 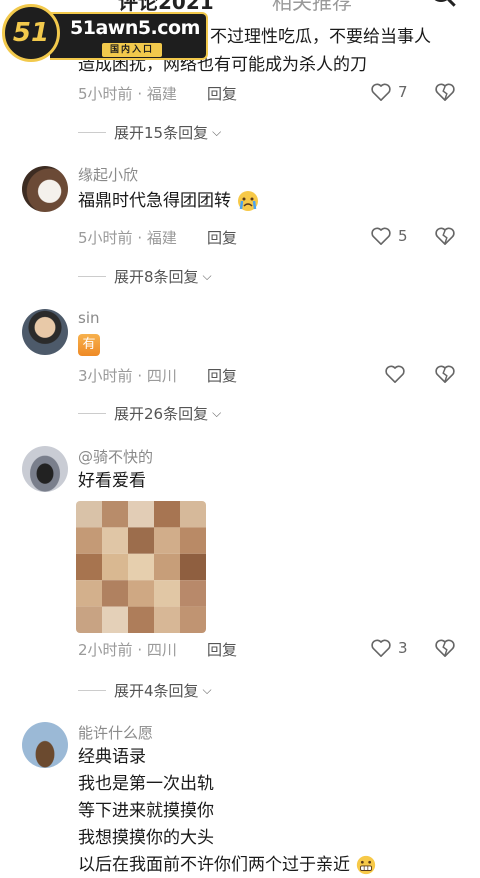 I want to click on expand-replies-button: 展开26条回复 ⌵, so click(x=149, y=413).